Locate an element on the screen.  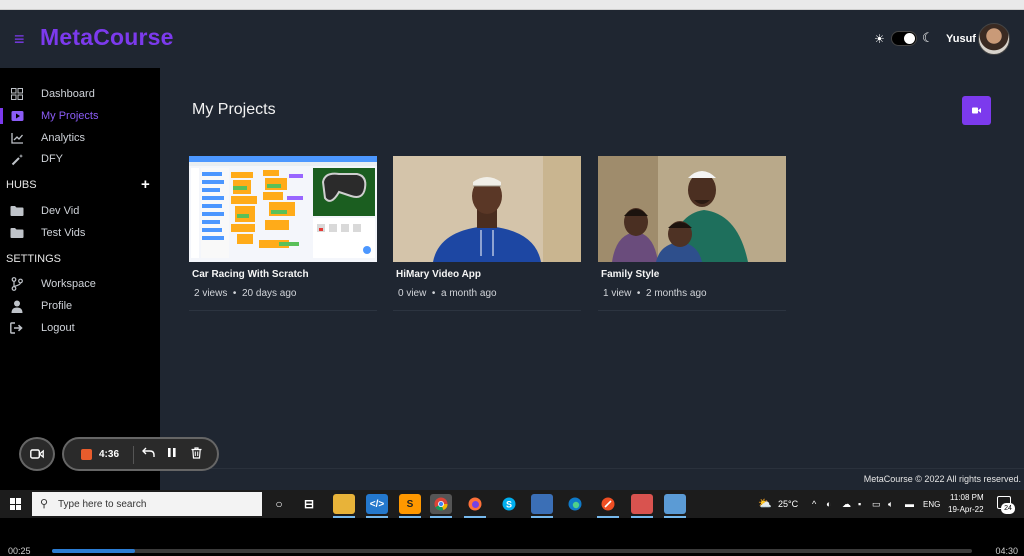
file-explorer-icon is located at coordinates (344, 504).